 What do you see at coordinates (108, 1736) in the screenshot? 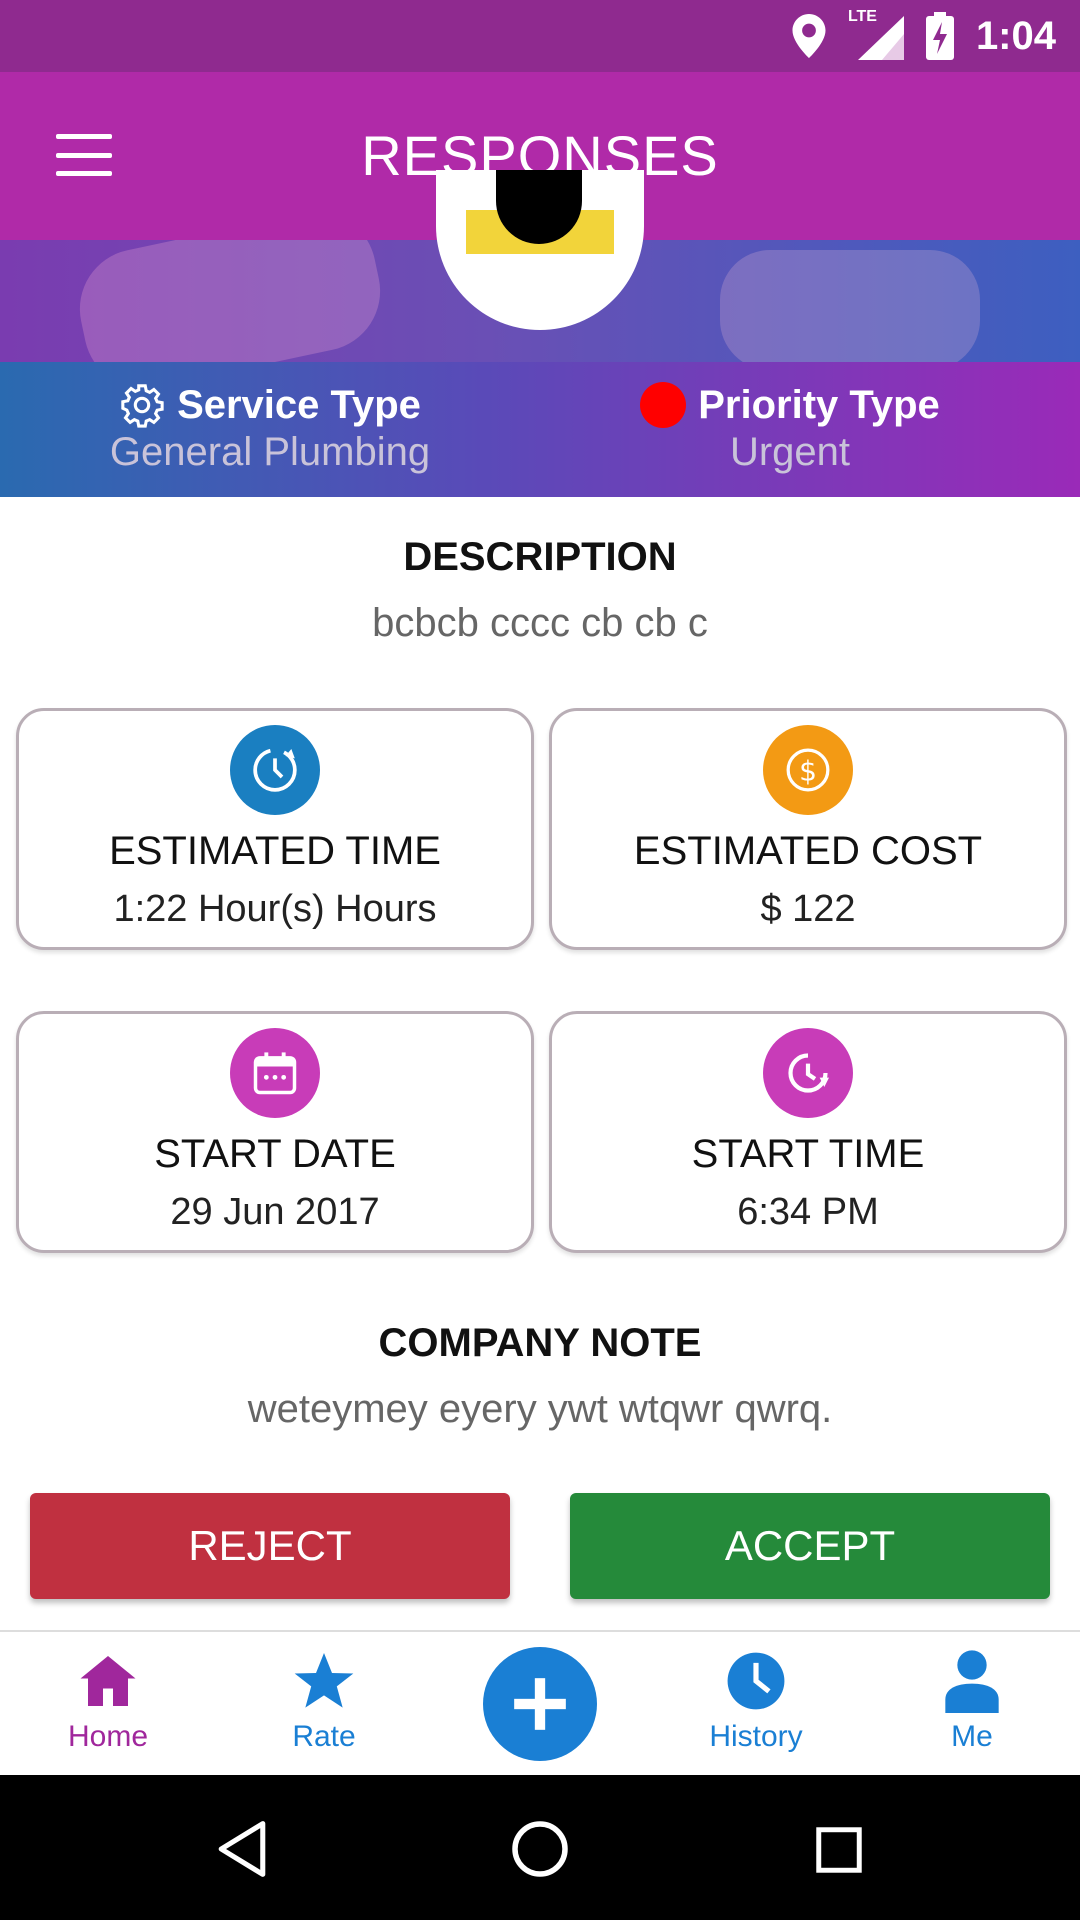
I see `nav-home-label: Home` at bounding box center [108, 1736].